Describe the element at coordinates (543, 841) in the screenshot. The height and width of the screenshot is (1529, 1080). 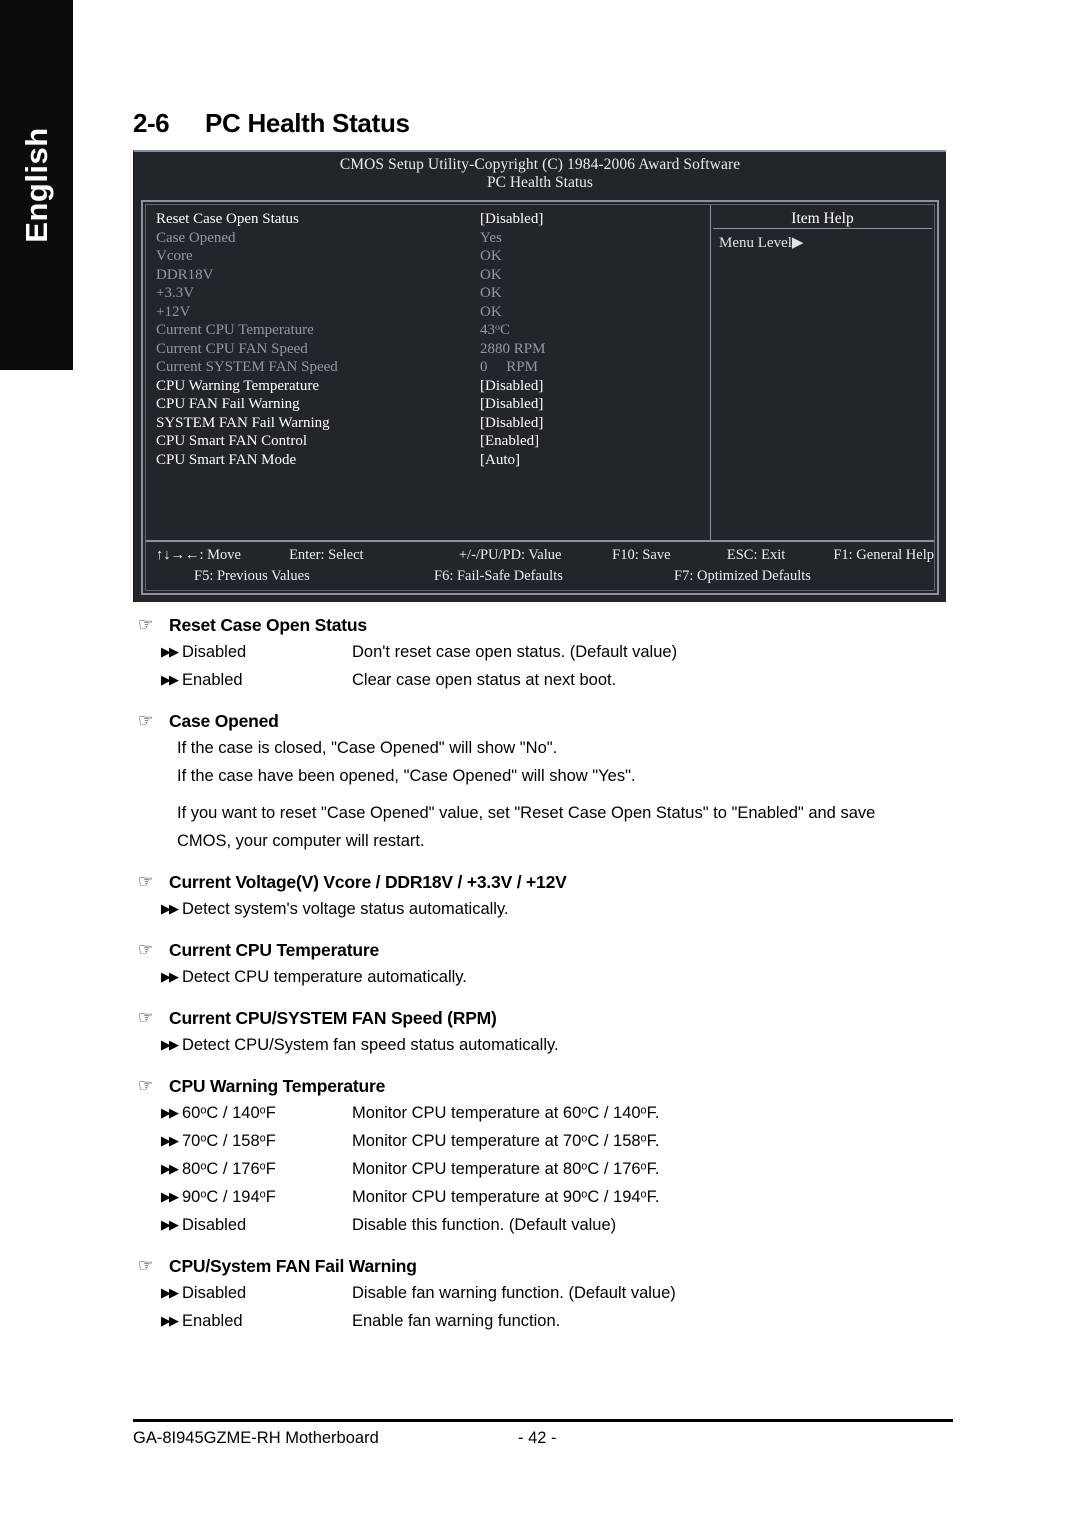
I see `doc-paragraph-row: CMOS, your computer will restart.` at that location.